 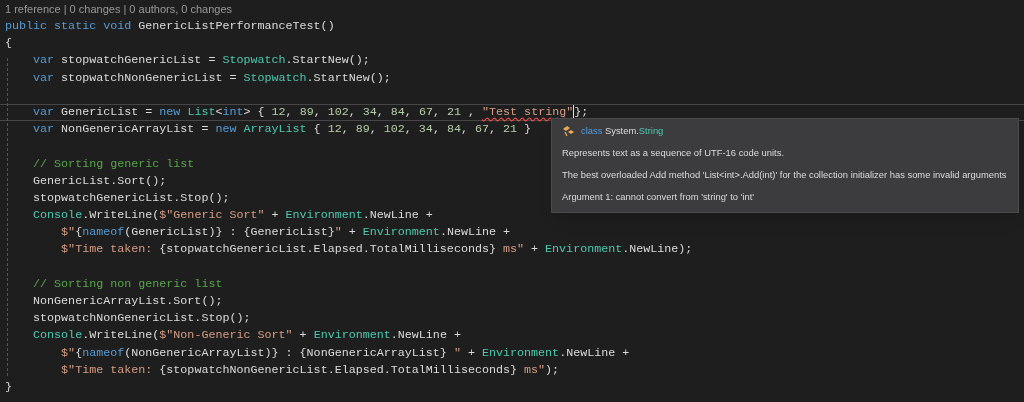 What do you see at coordinates (113, 163) in the screenshot?
I see `code-line: // Sorting generic list` at bounding box center [113, 163].